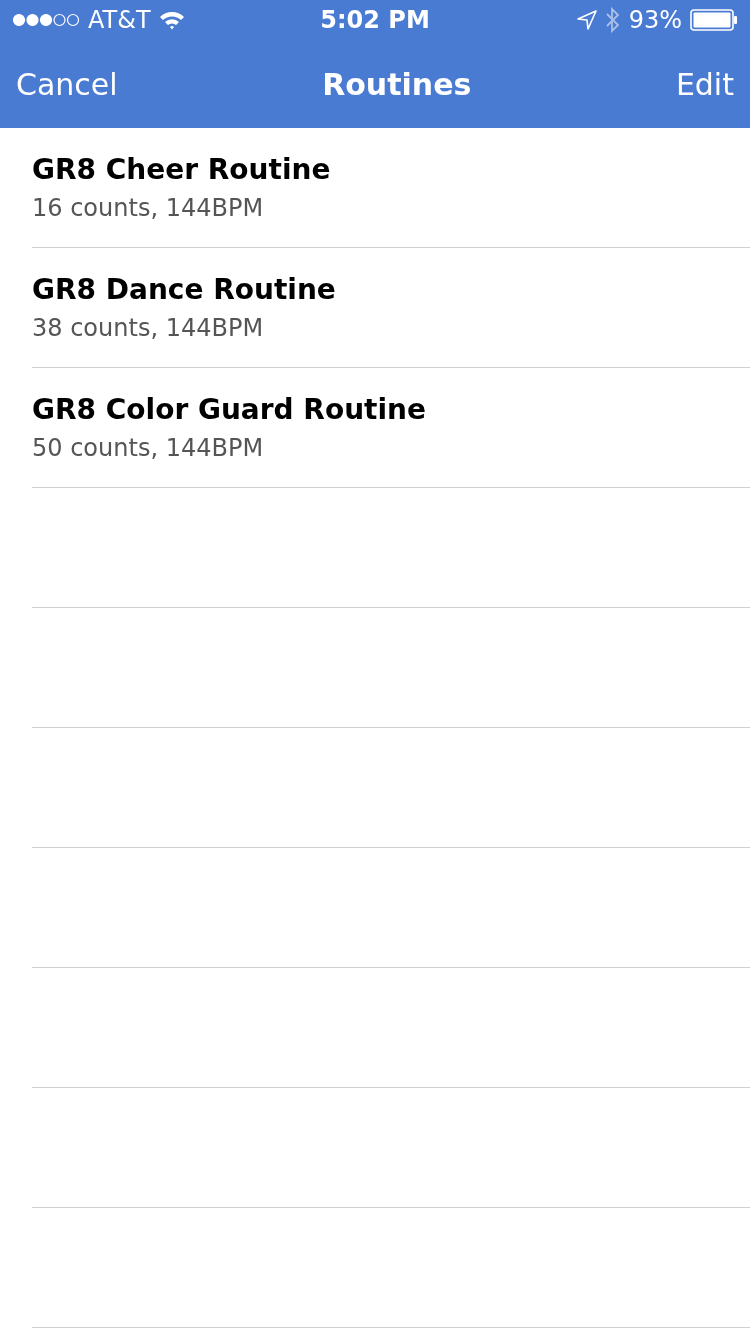 The height and width of the screenshot is (1334, 750). I want to click on wifi-icon, so click(171, 20).